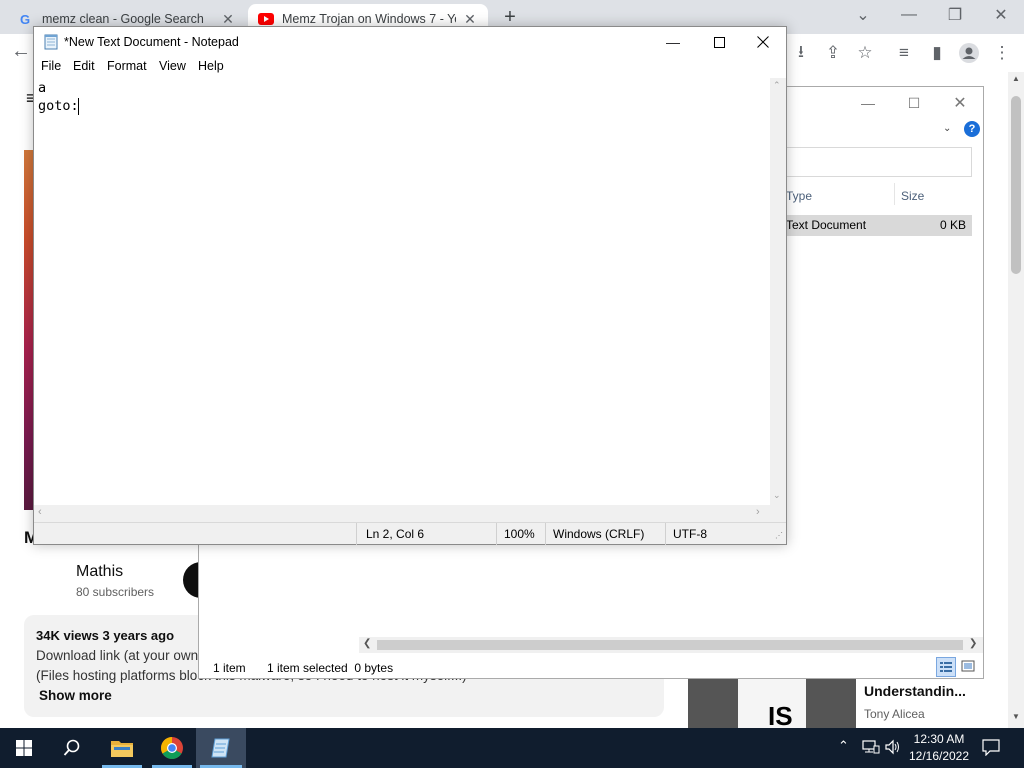 The image size is (1024, 768). What do you see at coordinates (599, 534) in the screenshot?
I see `line-ending: Windows (CRLF)` at bounding box center [599, 534].